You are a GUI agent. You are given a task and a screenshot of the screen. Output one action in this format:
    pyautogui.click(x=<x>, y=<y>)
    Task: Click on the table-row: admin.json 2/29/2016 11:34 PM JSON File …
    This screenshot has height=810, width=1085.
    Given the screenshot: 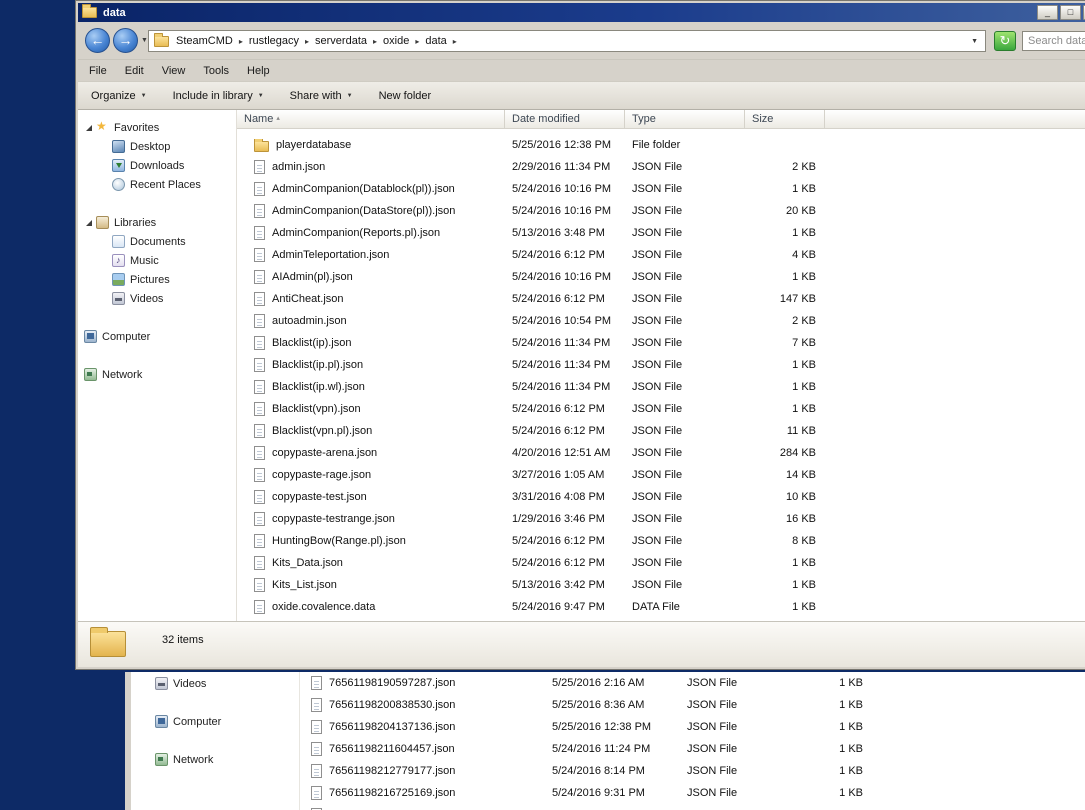 What is the action you would take?
    pyautogui.click(x=661, y=167)
    